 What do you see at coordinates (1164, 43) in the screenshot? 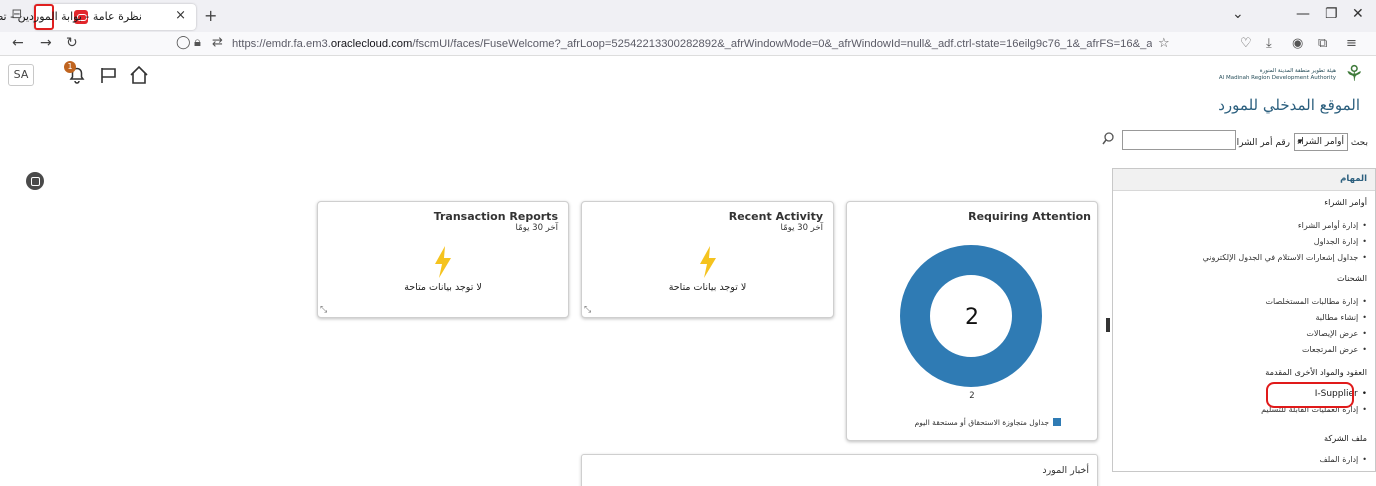
I see `bookmark-star-icon: ☆` at bounding box center [1164, 43].